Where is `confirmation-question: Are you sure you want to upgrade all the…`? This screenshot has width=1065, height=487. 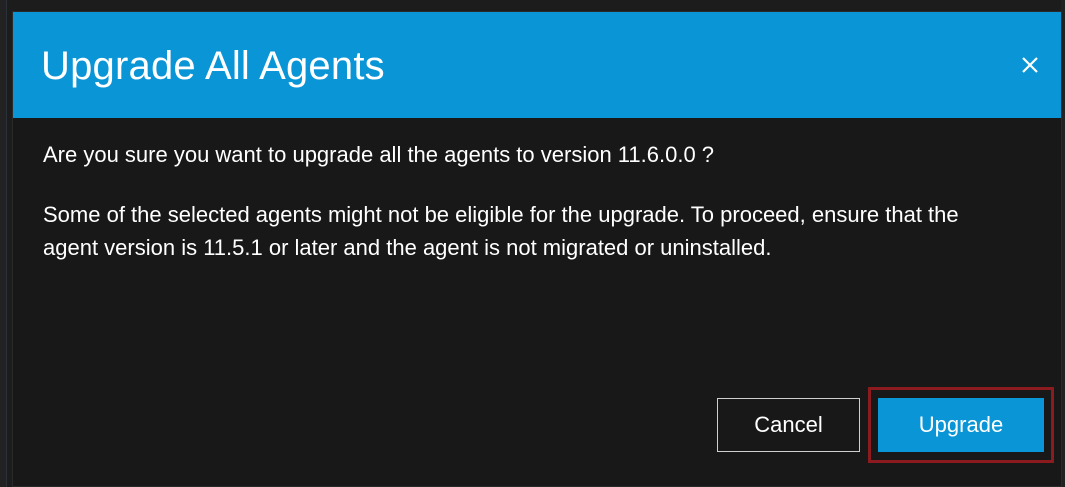
confirmation-question: Are you sure you want to upgrade all the… is located at coordinates (379, 154).